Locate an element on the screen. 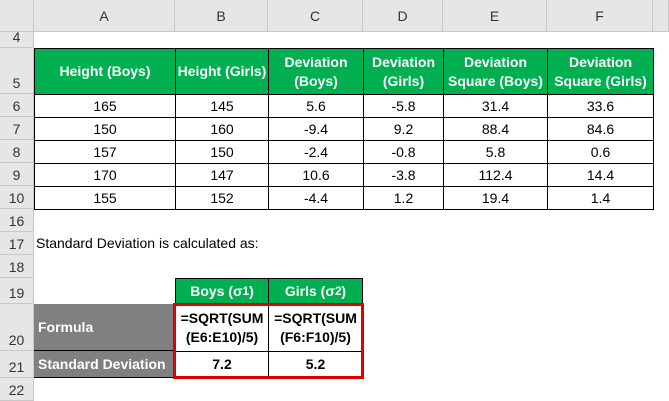 The width and height of the screenshot is (669, 401). table-cell: 31.4 is located at coordinates (495, 106).